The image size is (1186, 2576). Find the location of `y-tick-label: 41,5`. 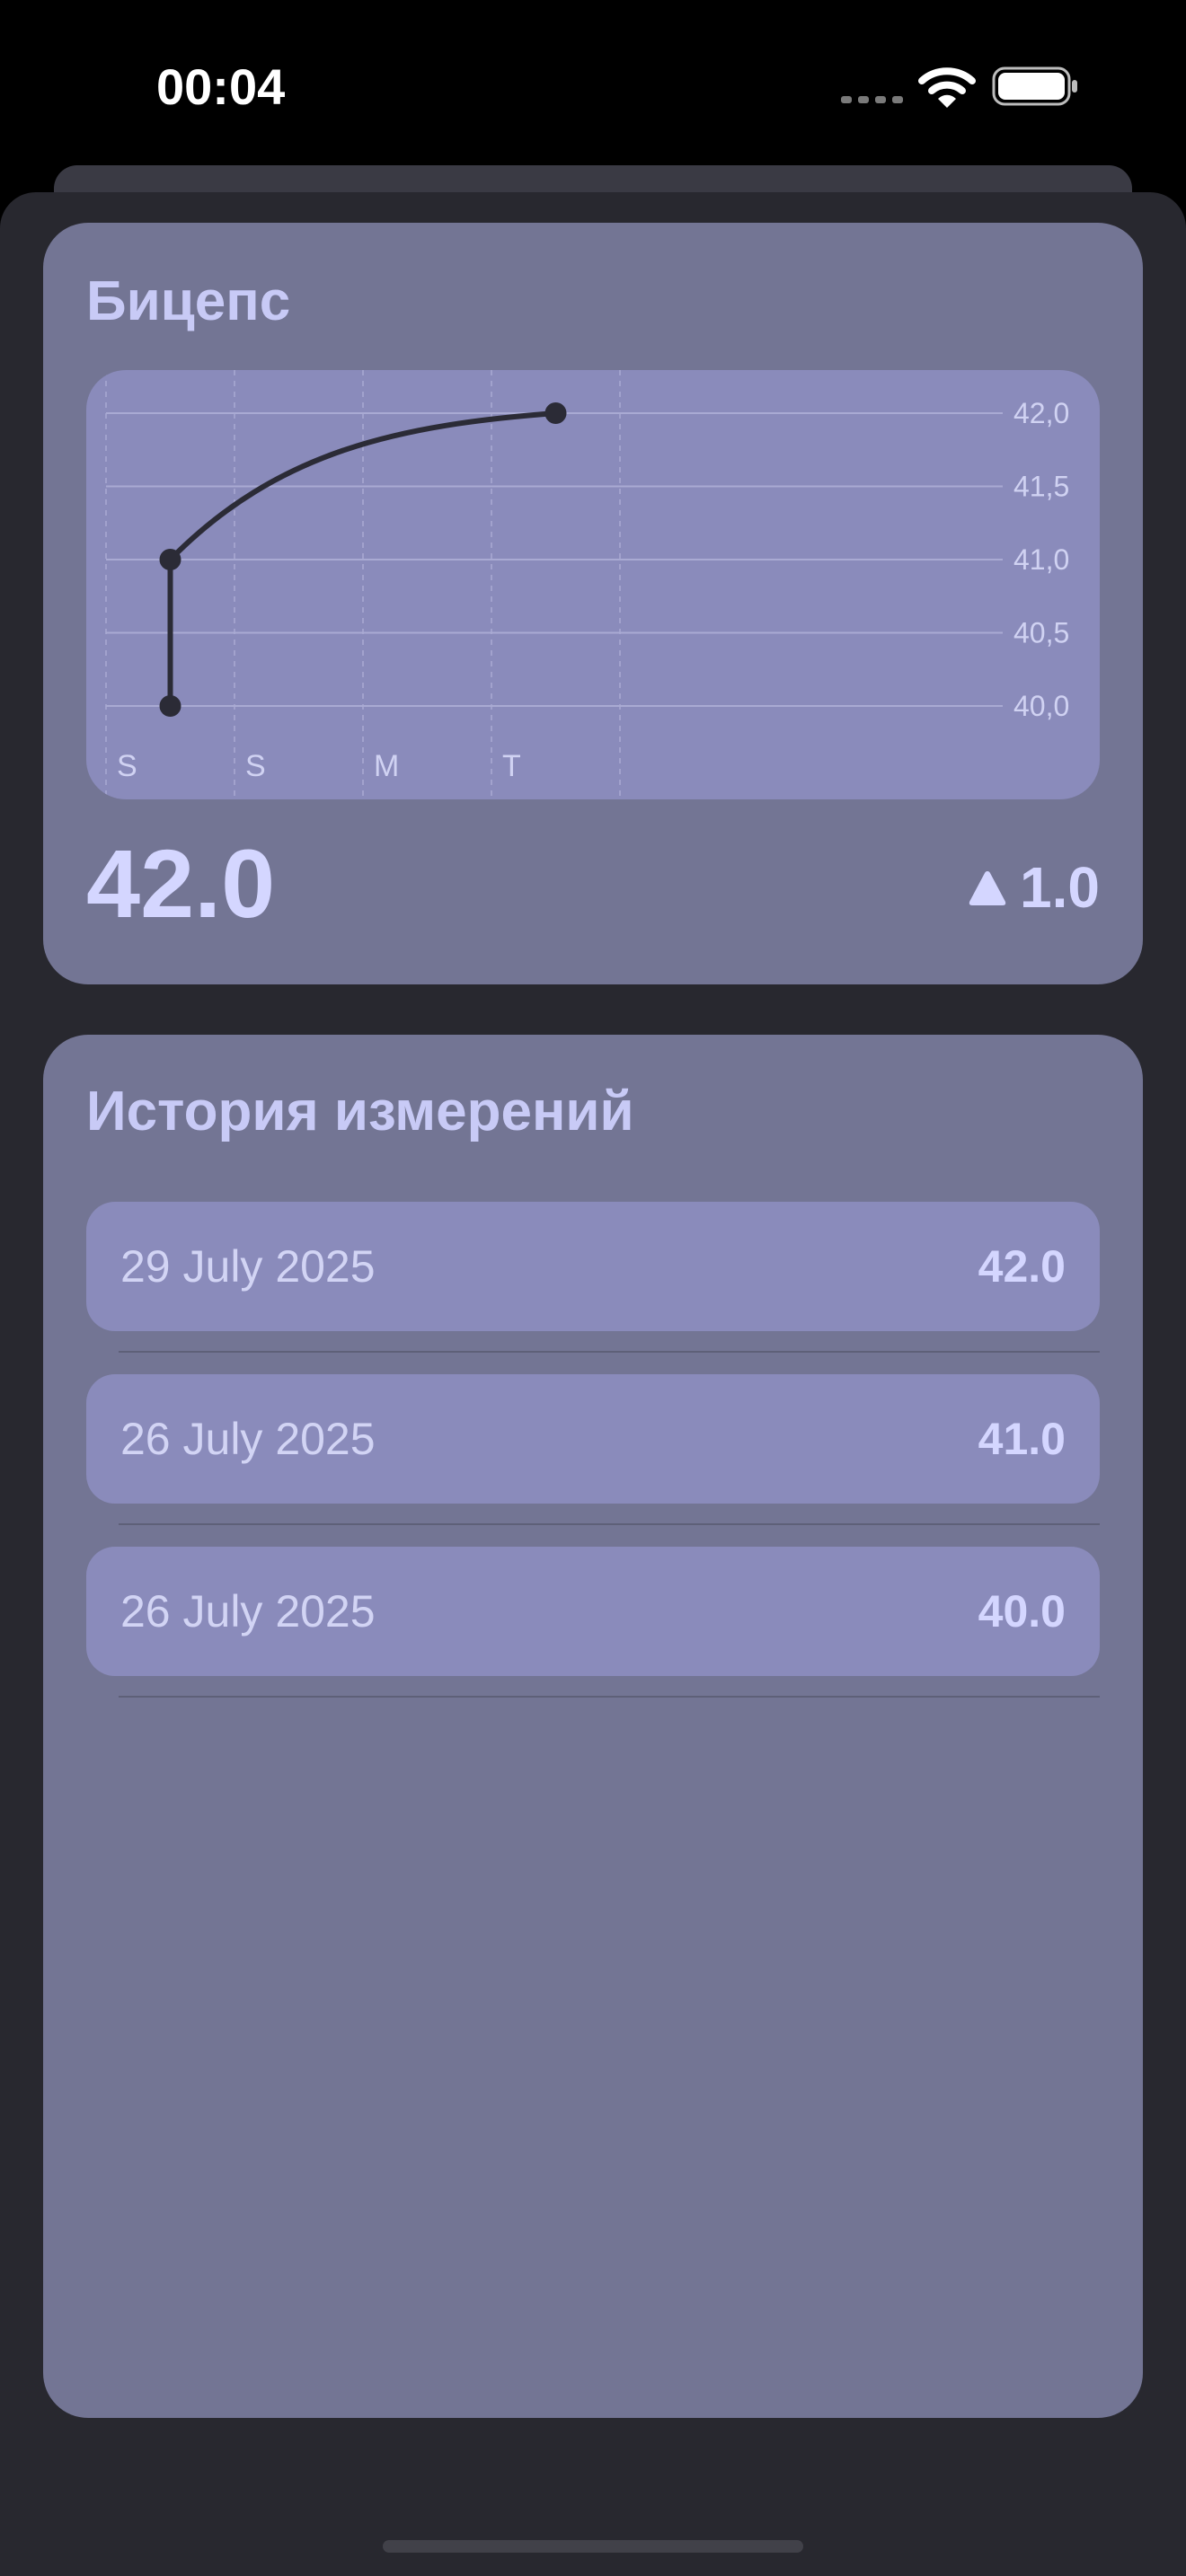

y-tick-label: 41,5 is located at coordinates (1041, 487).